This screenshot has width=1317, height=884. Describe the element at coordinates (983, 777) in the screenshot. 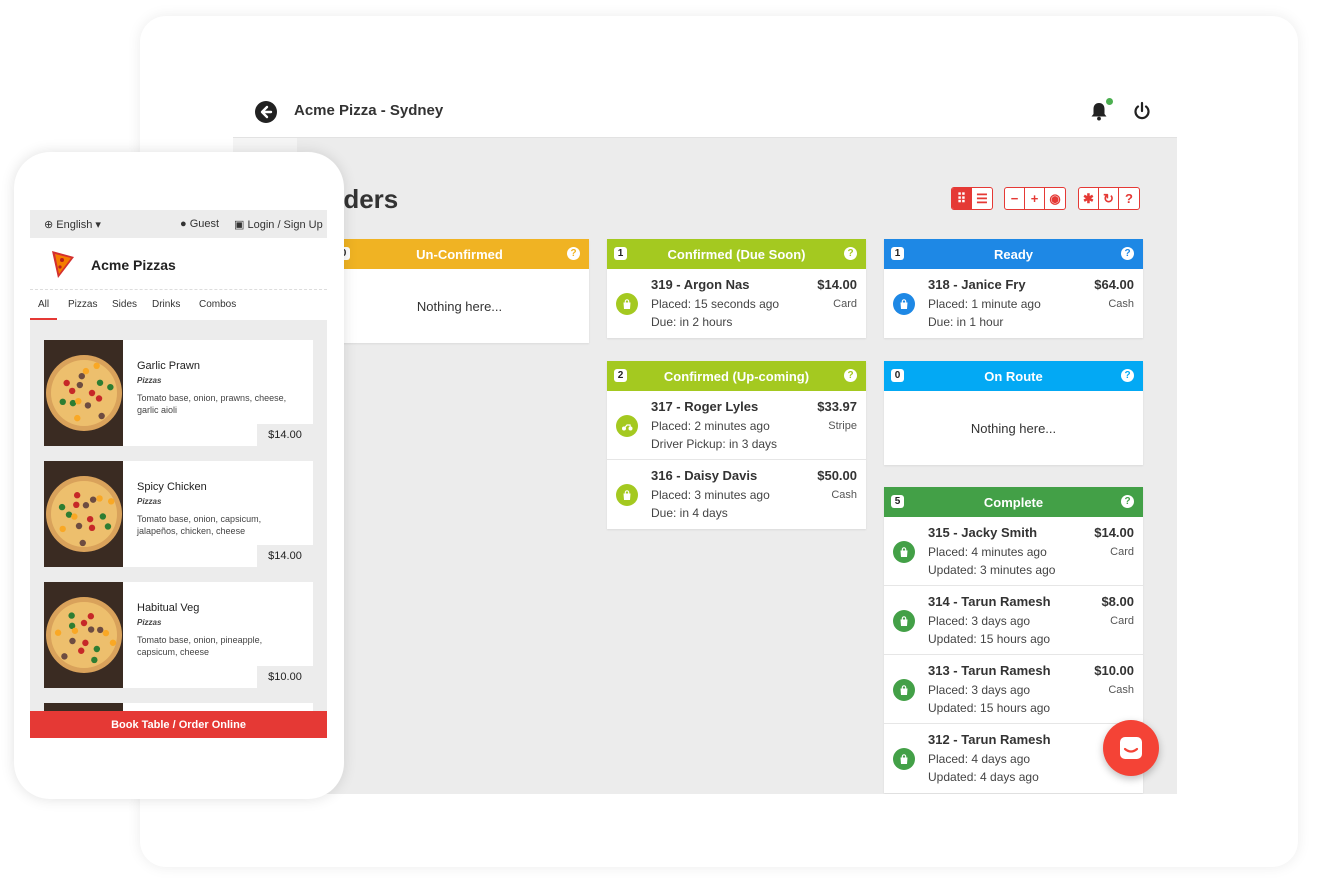

I see `order-due: Updated: 4 days ago` at that location.